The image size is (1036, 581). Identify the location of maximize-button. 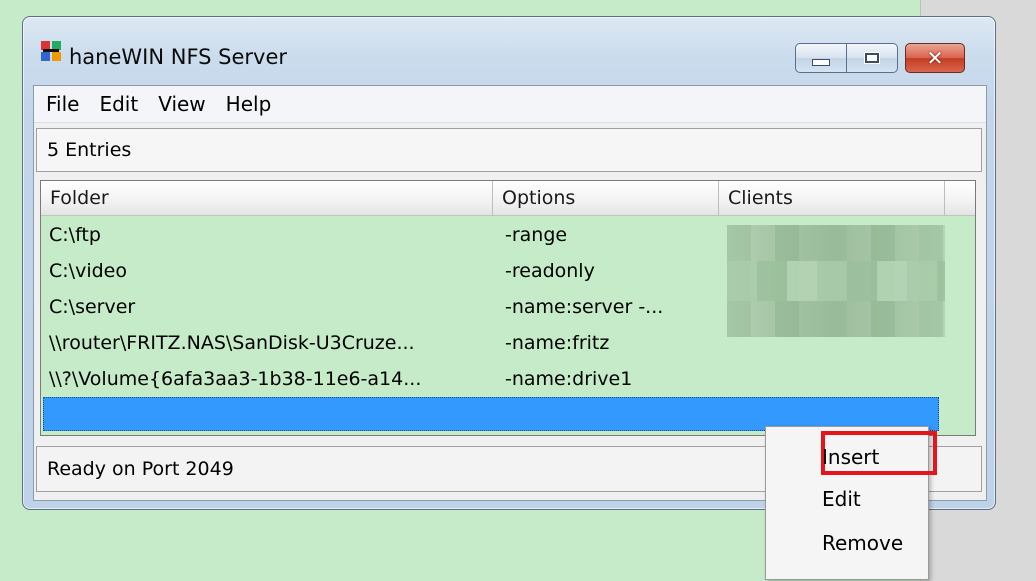
(872, 58).